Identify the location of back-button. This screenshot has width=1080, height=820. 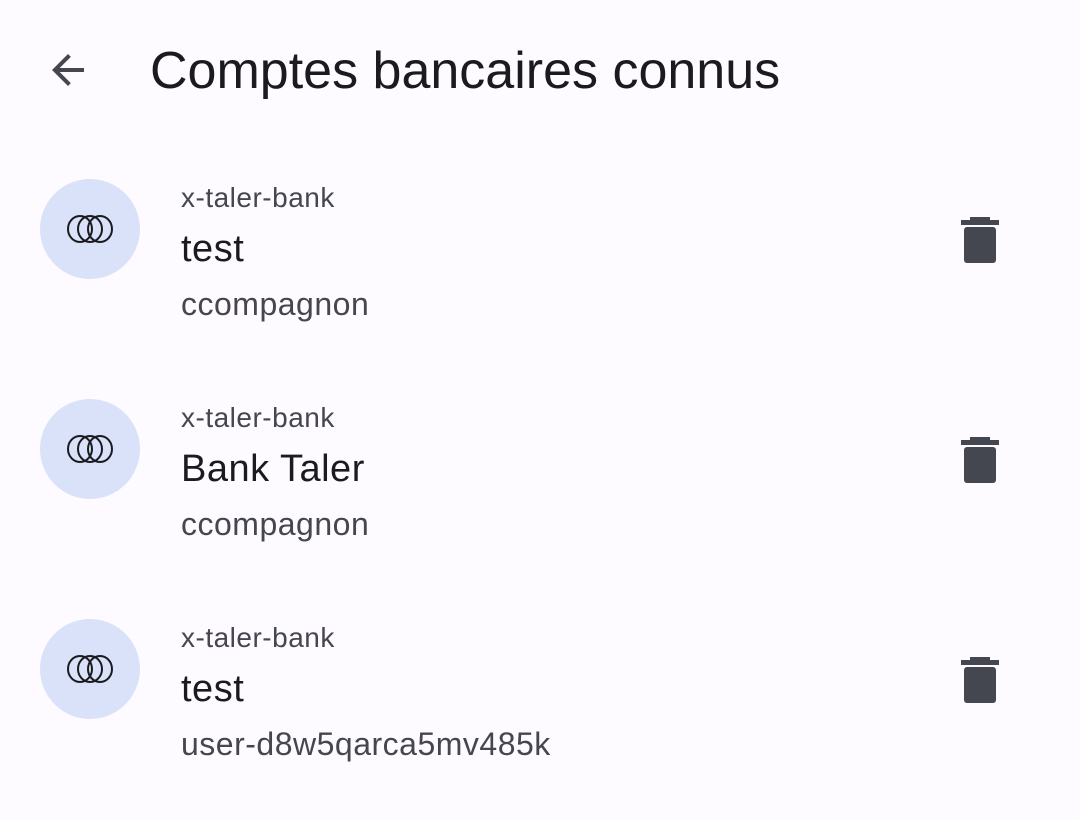
(68, 70).